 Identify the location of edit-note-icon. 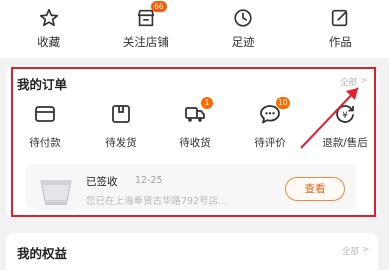
(340, 18).